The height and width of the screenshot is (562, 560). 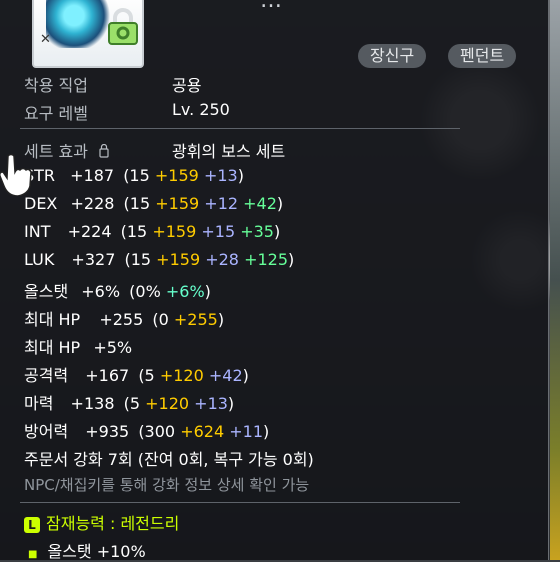 I want to click on stat-bonus: +42, so click(x=260, y=203).